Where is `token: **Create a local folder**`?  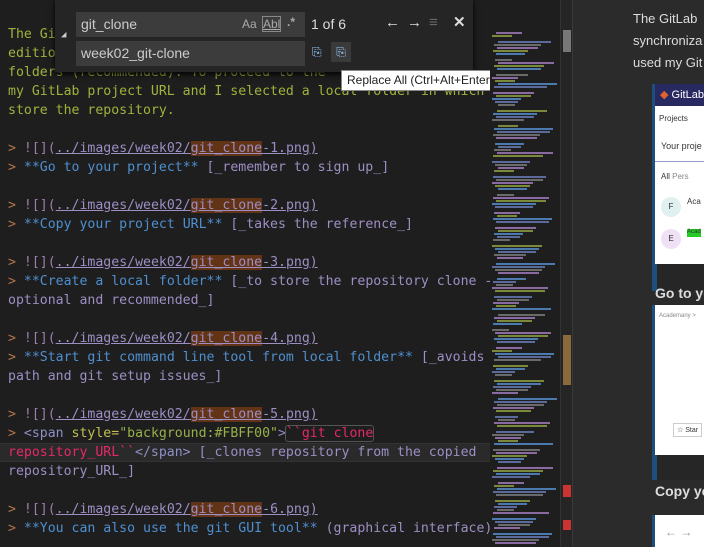 token: **Create a local folder** is located at coordinates (123, 281).